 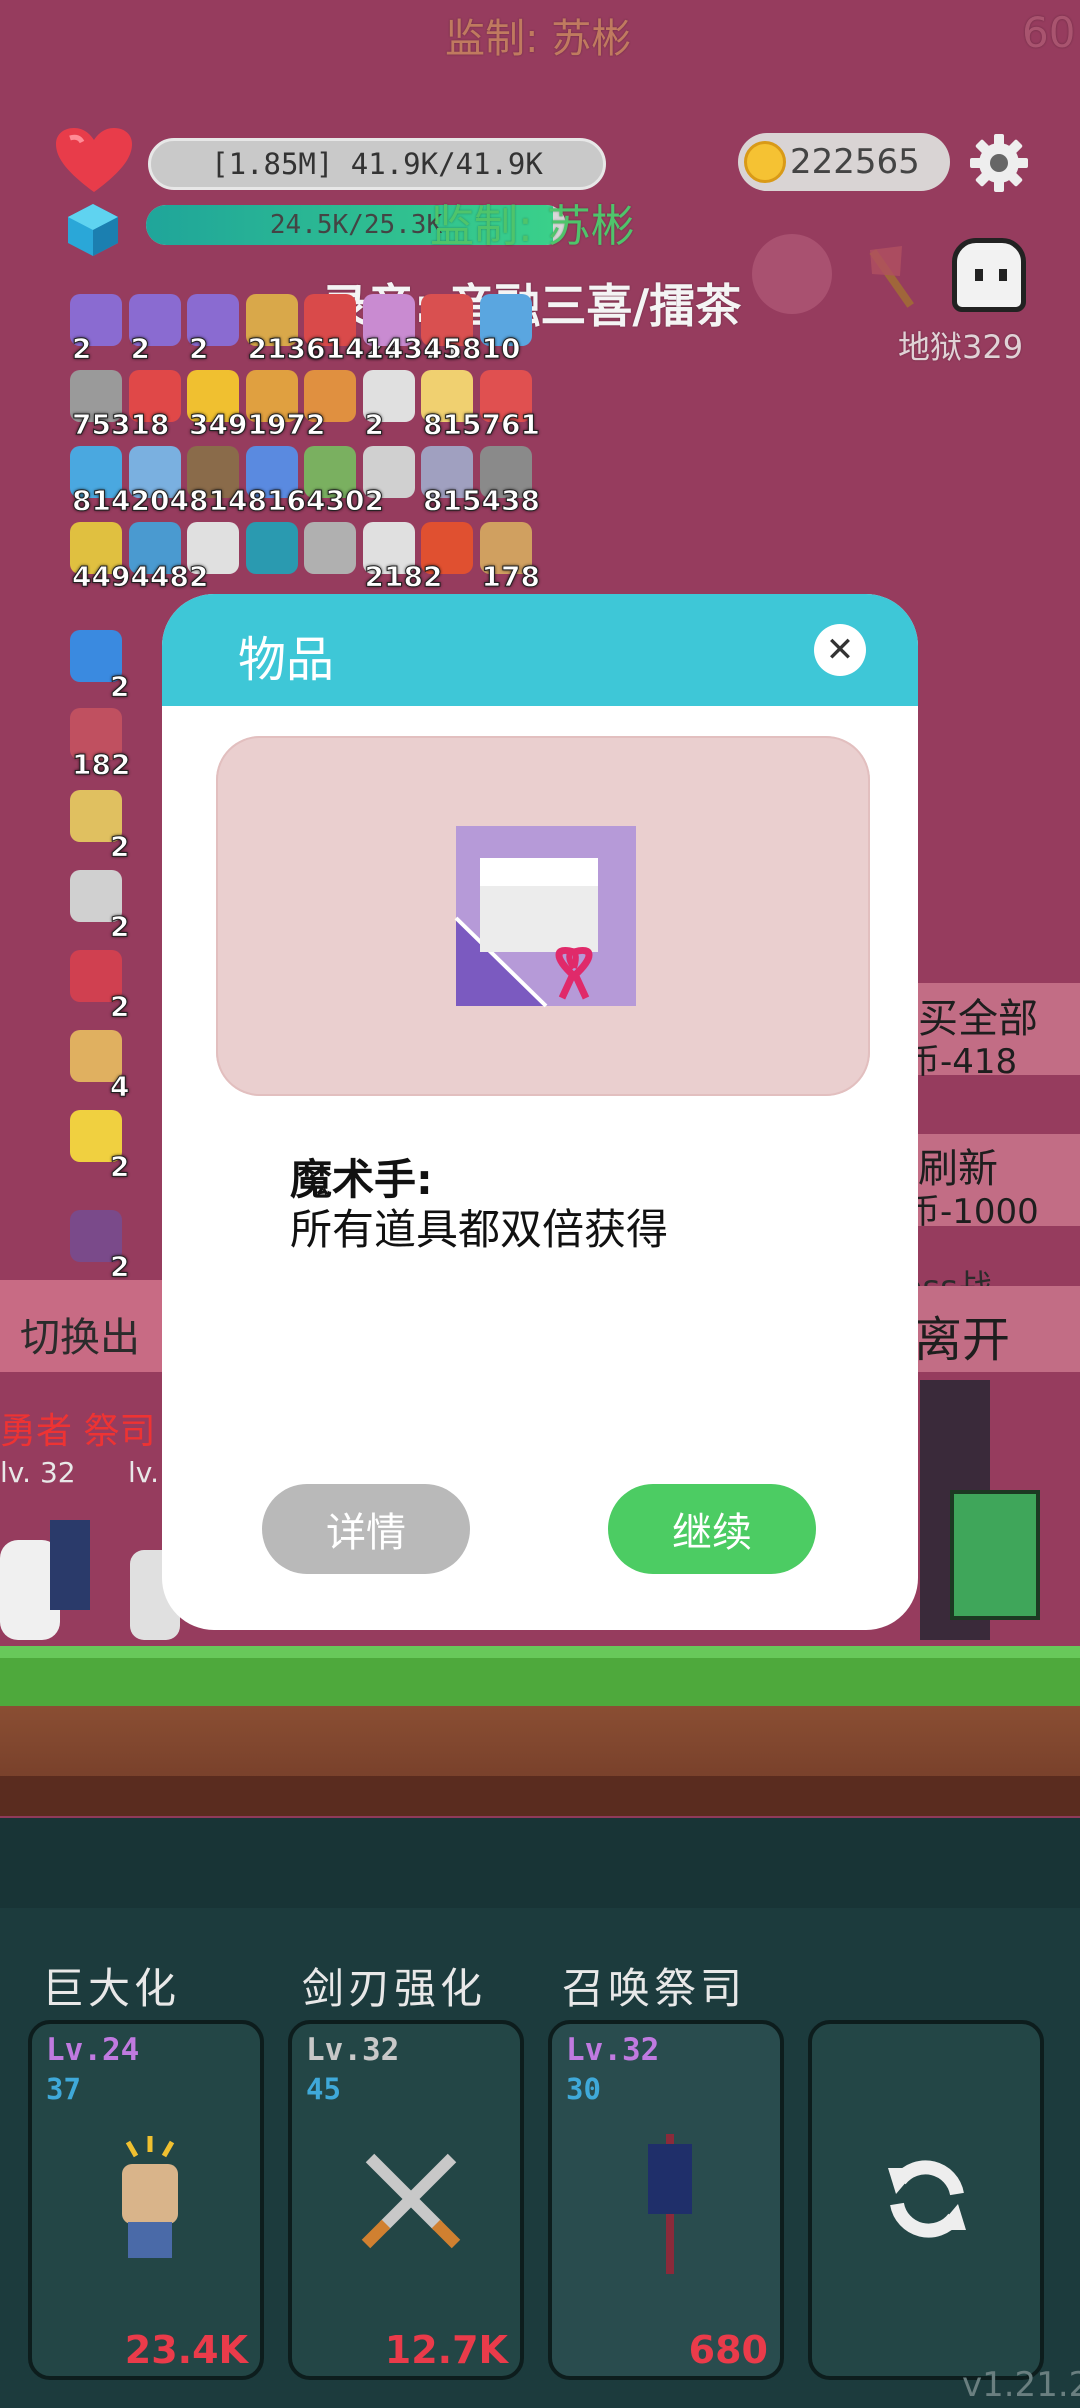 What do you see at coordinates (792, 274) in the screenshot?
I see `enemy-portrait-icon` at bounding box center [792, 274].